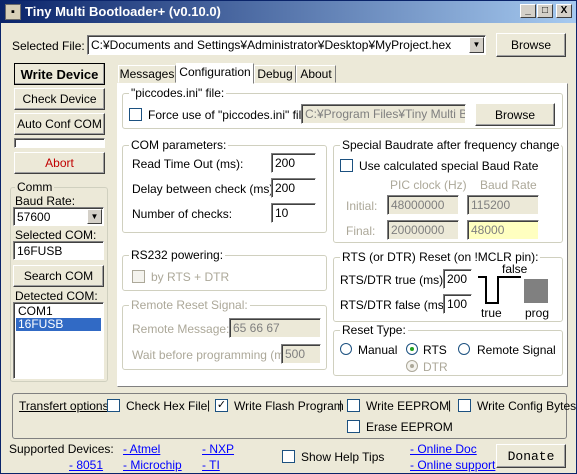 Image resolution: width=577 pixels, height=474 pixels. Describe the element at coordinates (113, 405) in the screenshot. I see `check-hex-checkbox` at that location.